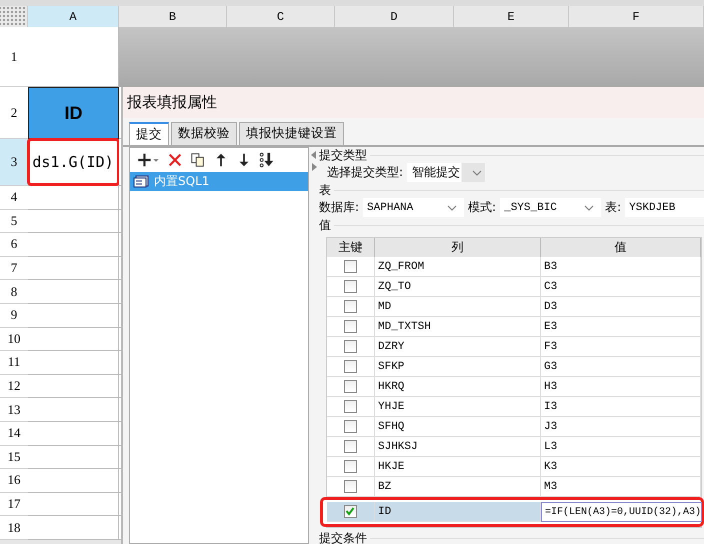 The image size is (704, 544). I want to click on dropdown: SAPHANA, so click(413, 207).